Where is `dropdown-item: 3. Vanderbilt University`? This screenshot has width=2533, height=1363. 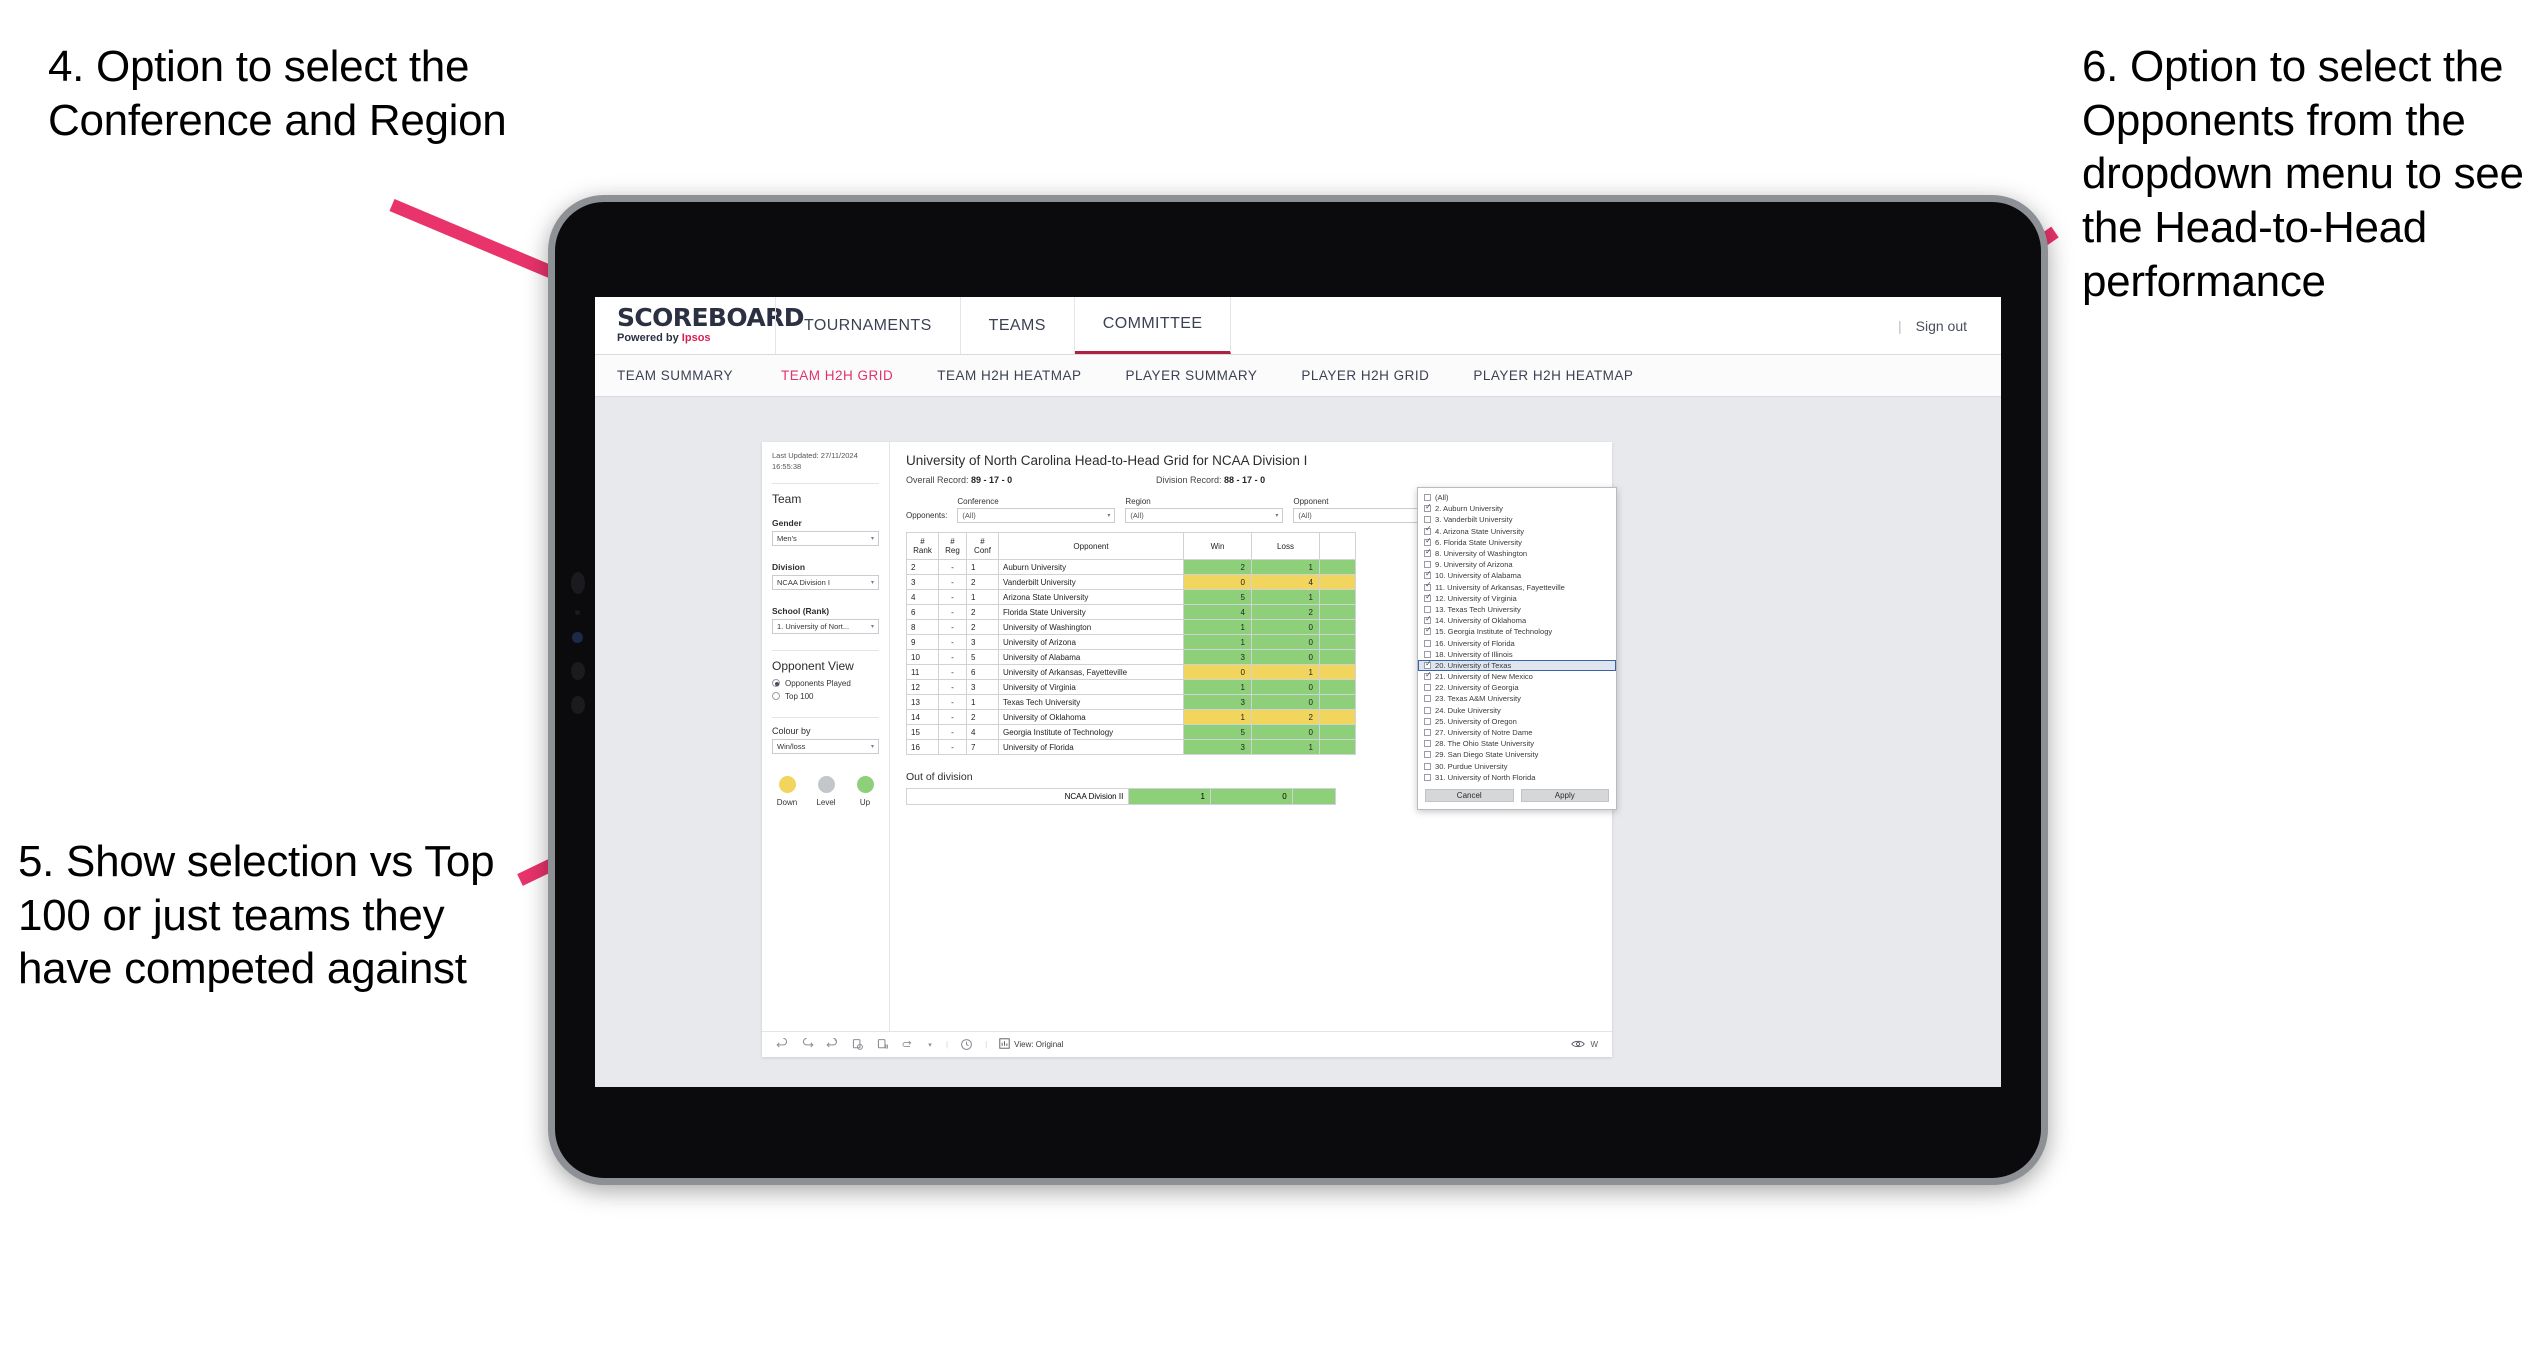
dropdown-item: 3. Vanderbilt University is located at coordinates (1517, 519).